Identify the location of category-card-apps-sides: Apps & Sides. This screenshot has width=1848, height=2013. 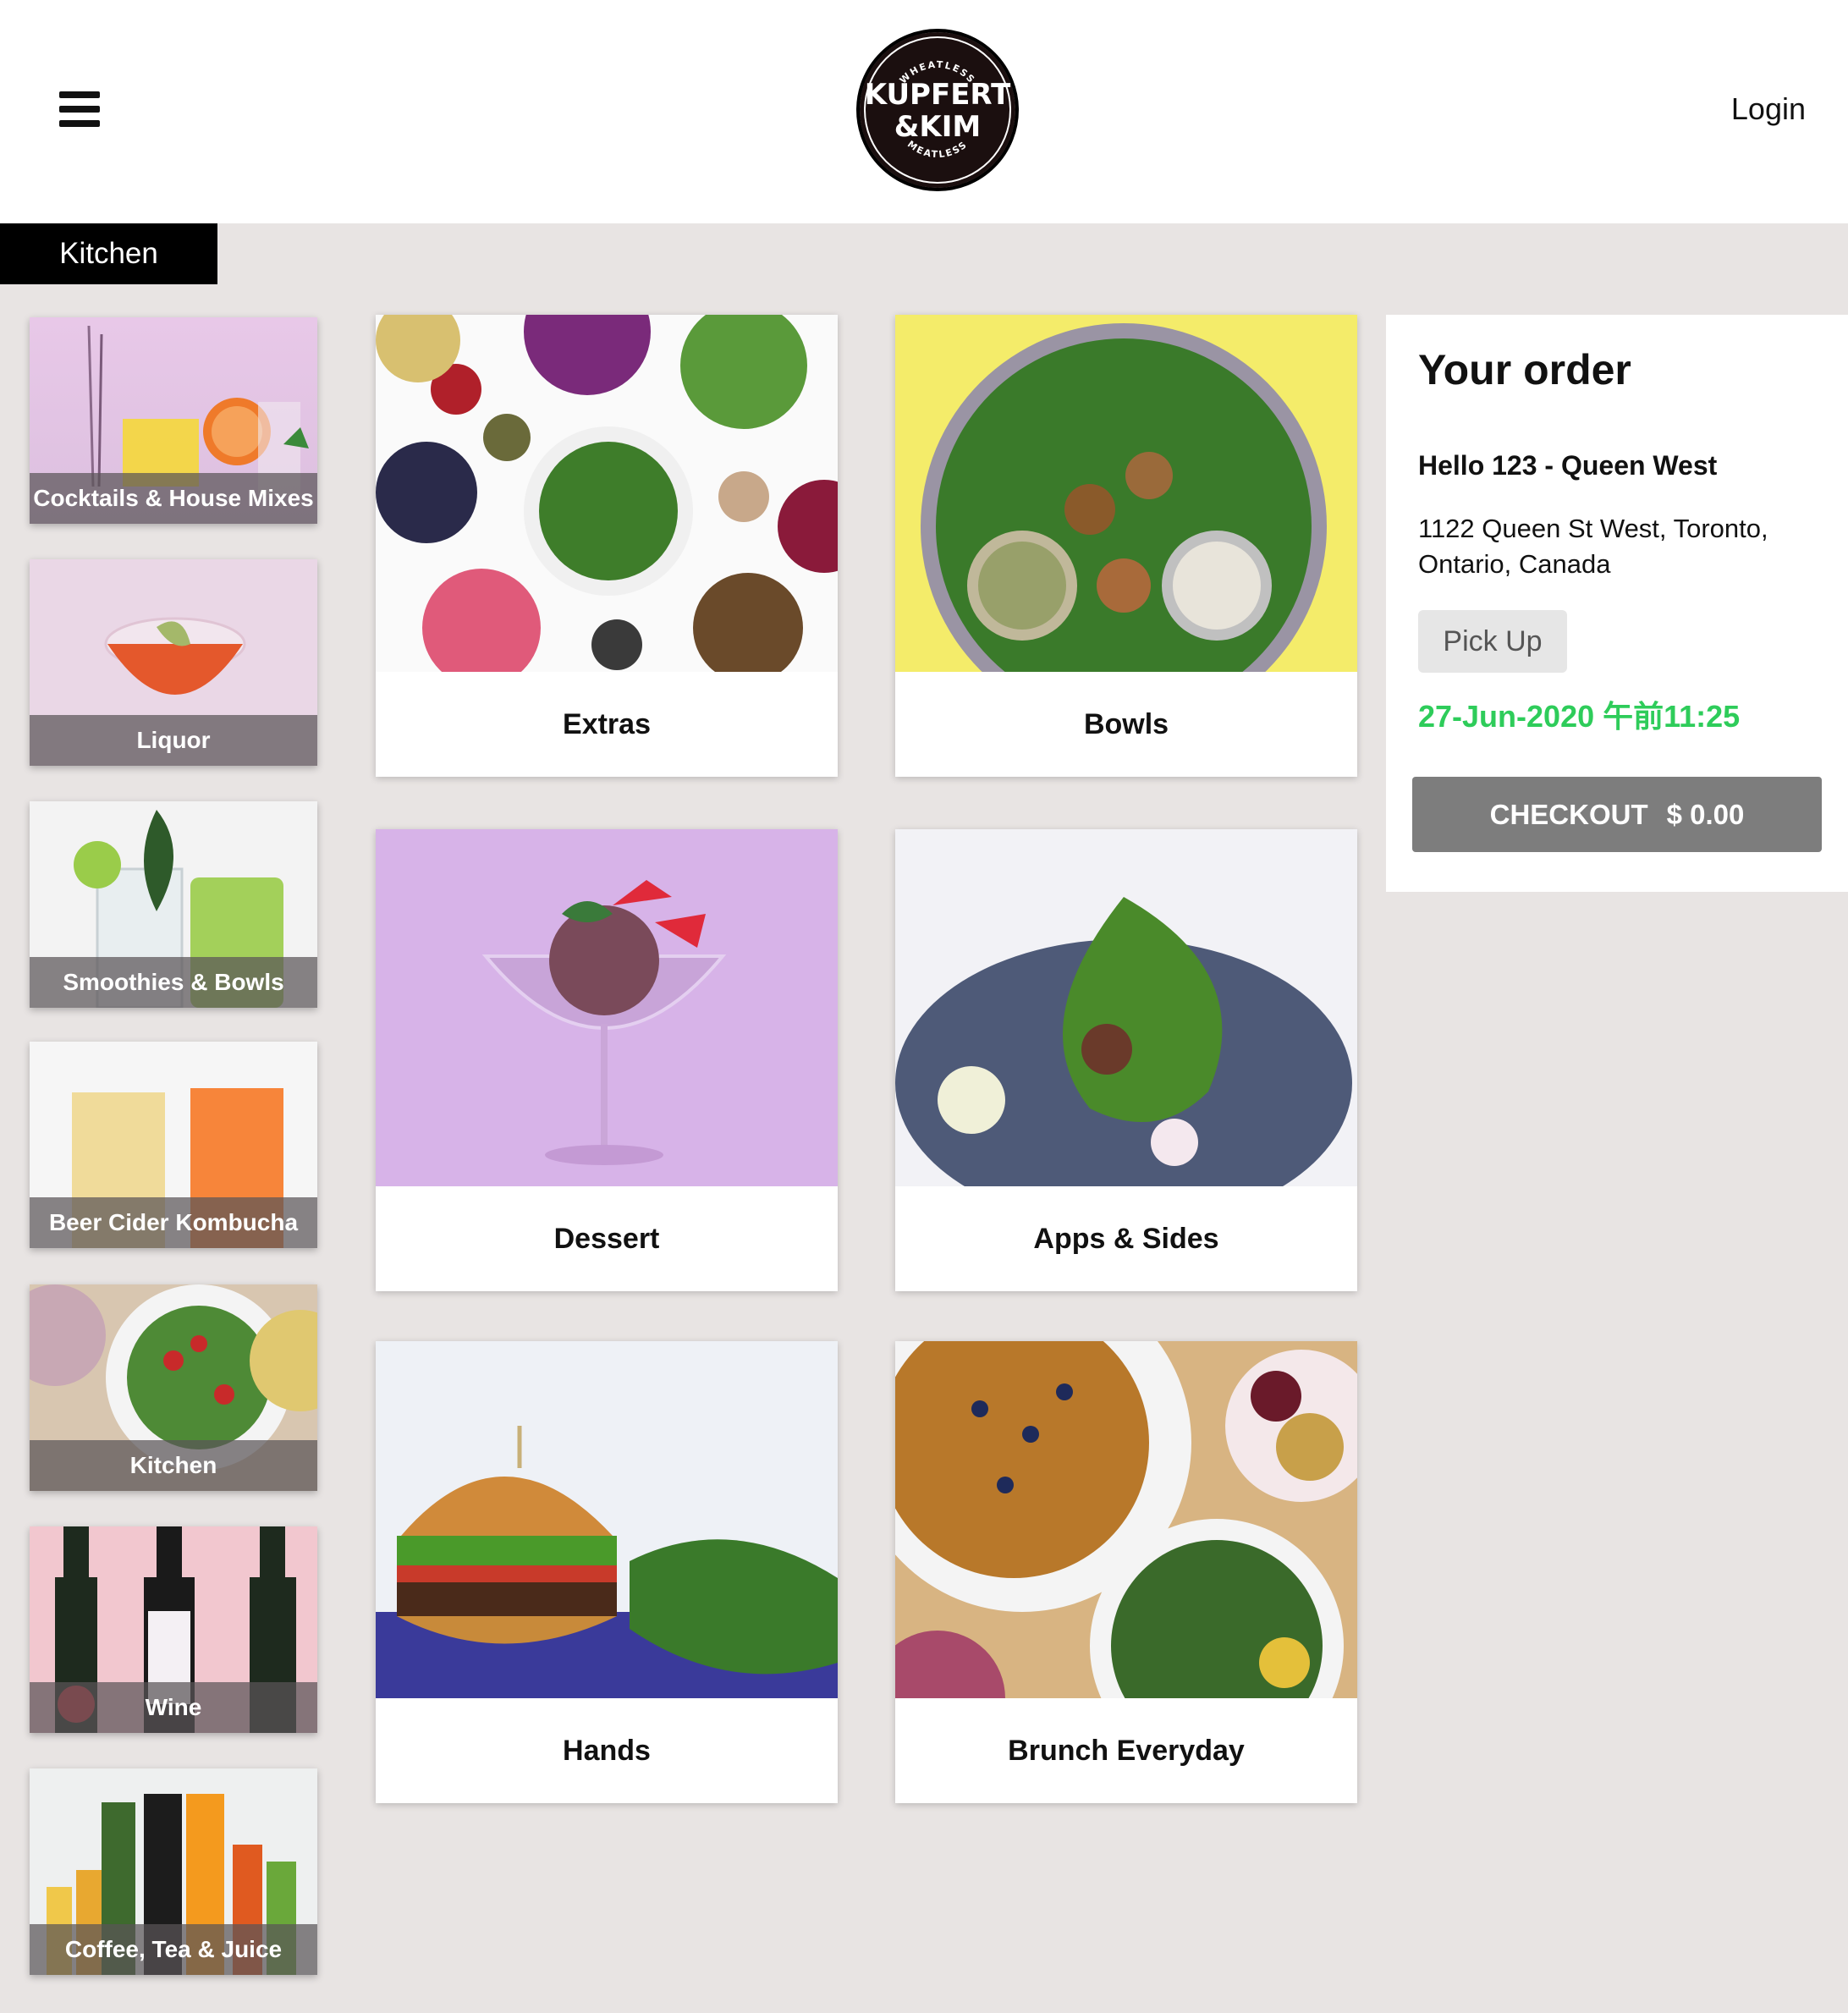
(1126, 1060).